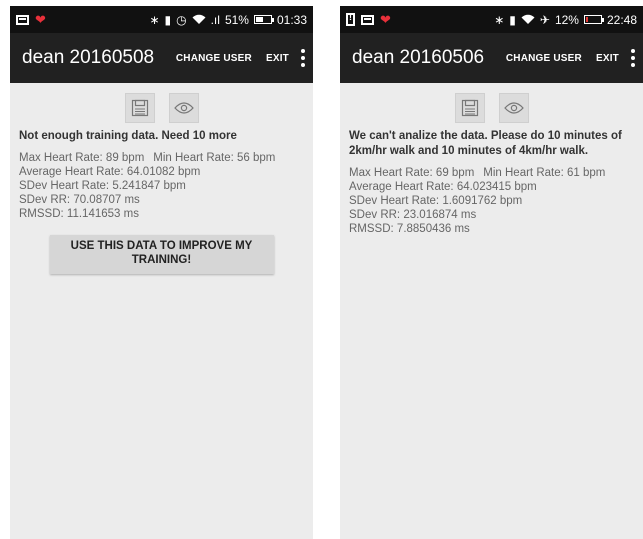 The image size is (643, 539). Describe the element at coordinates (436, 201) in the screenshot. I see `sdev-heart-rate: SDev Heart Rate: 1.6091762 bpm` at that location.